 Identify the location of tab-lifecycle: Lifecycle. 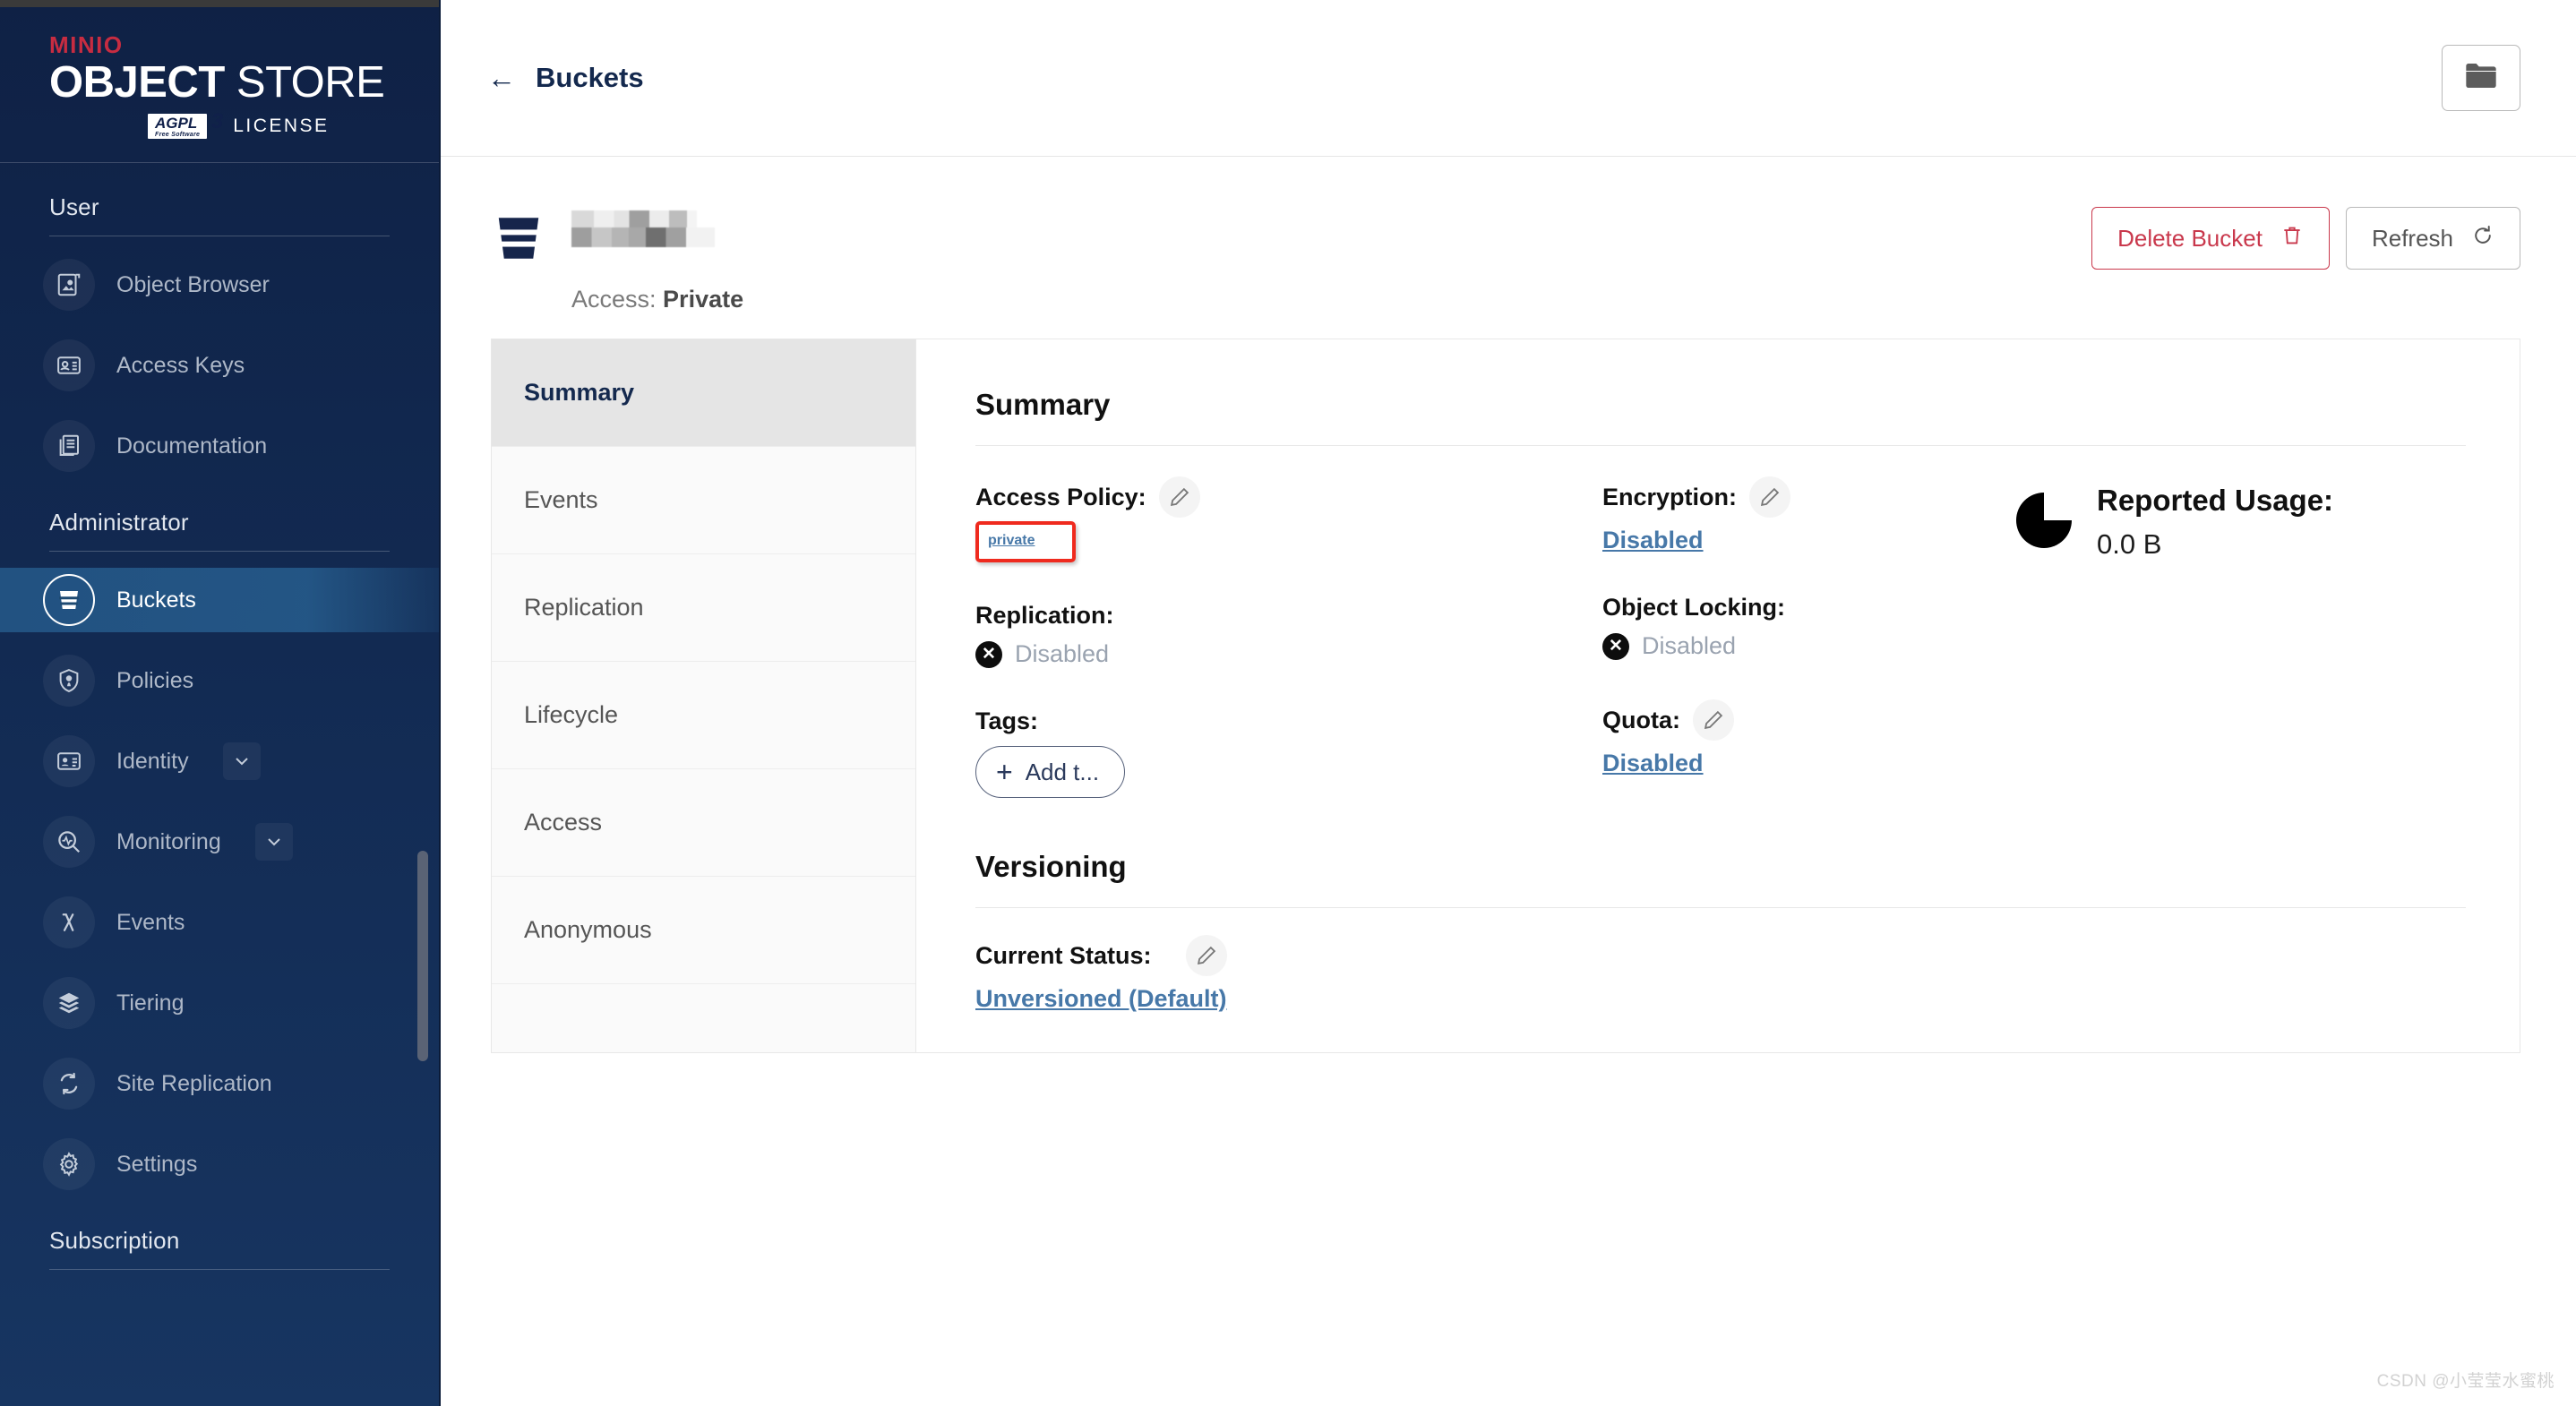
(703, 715).